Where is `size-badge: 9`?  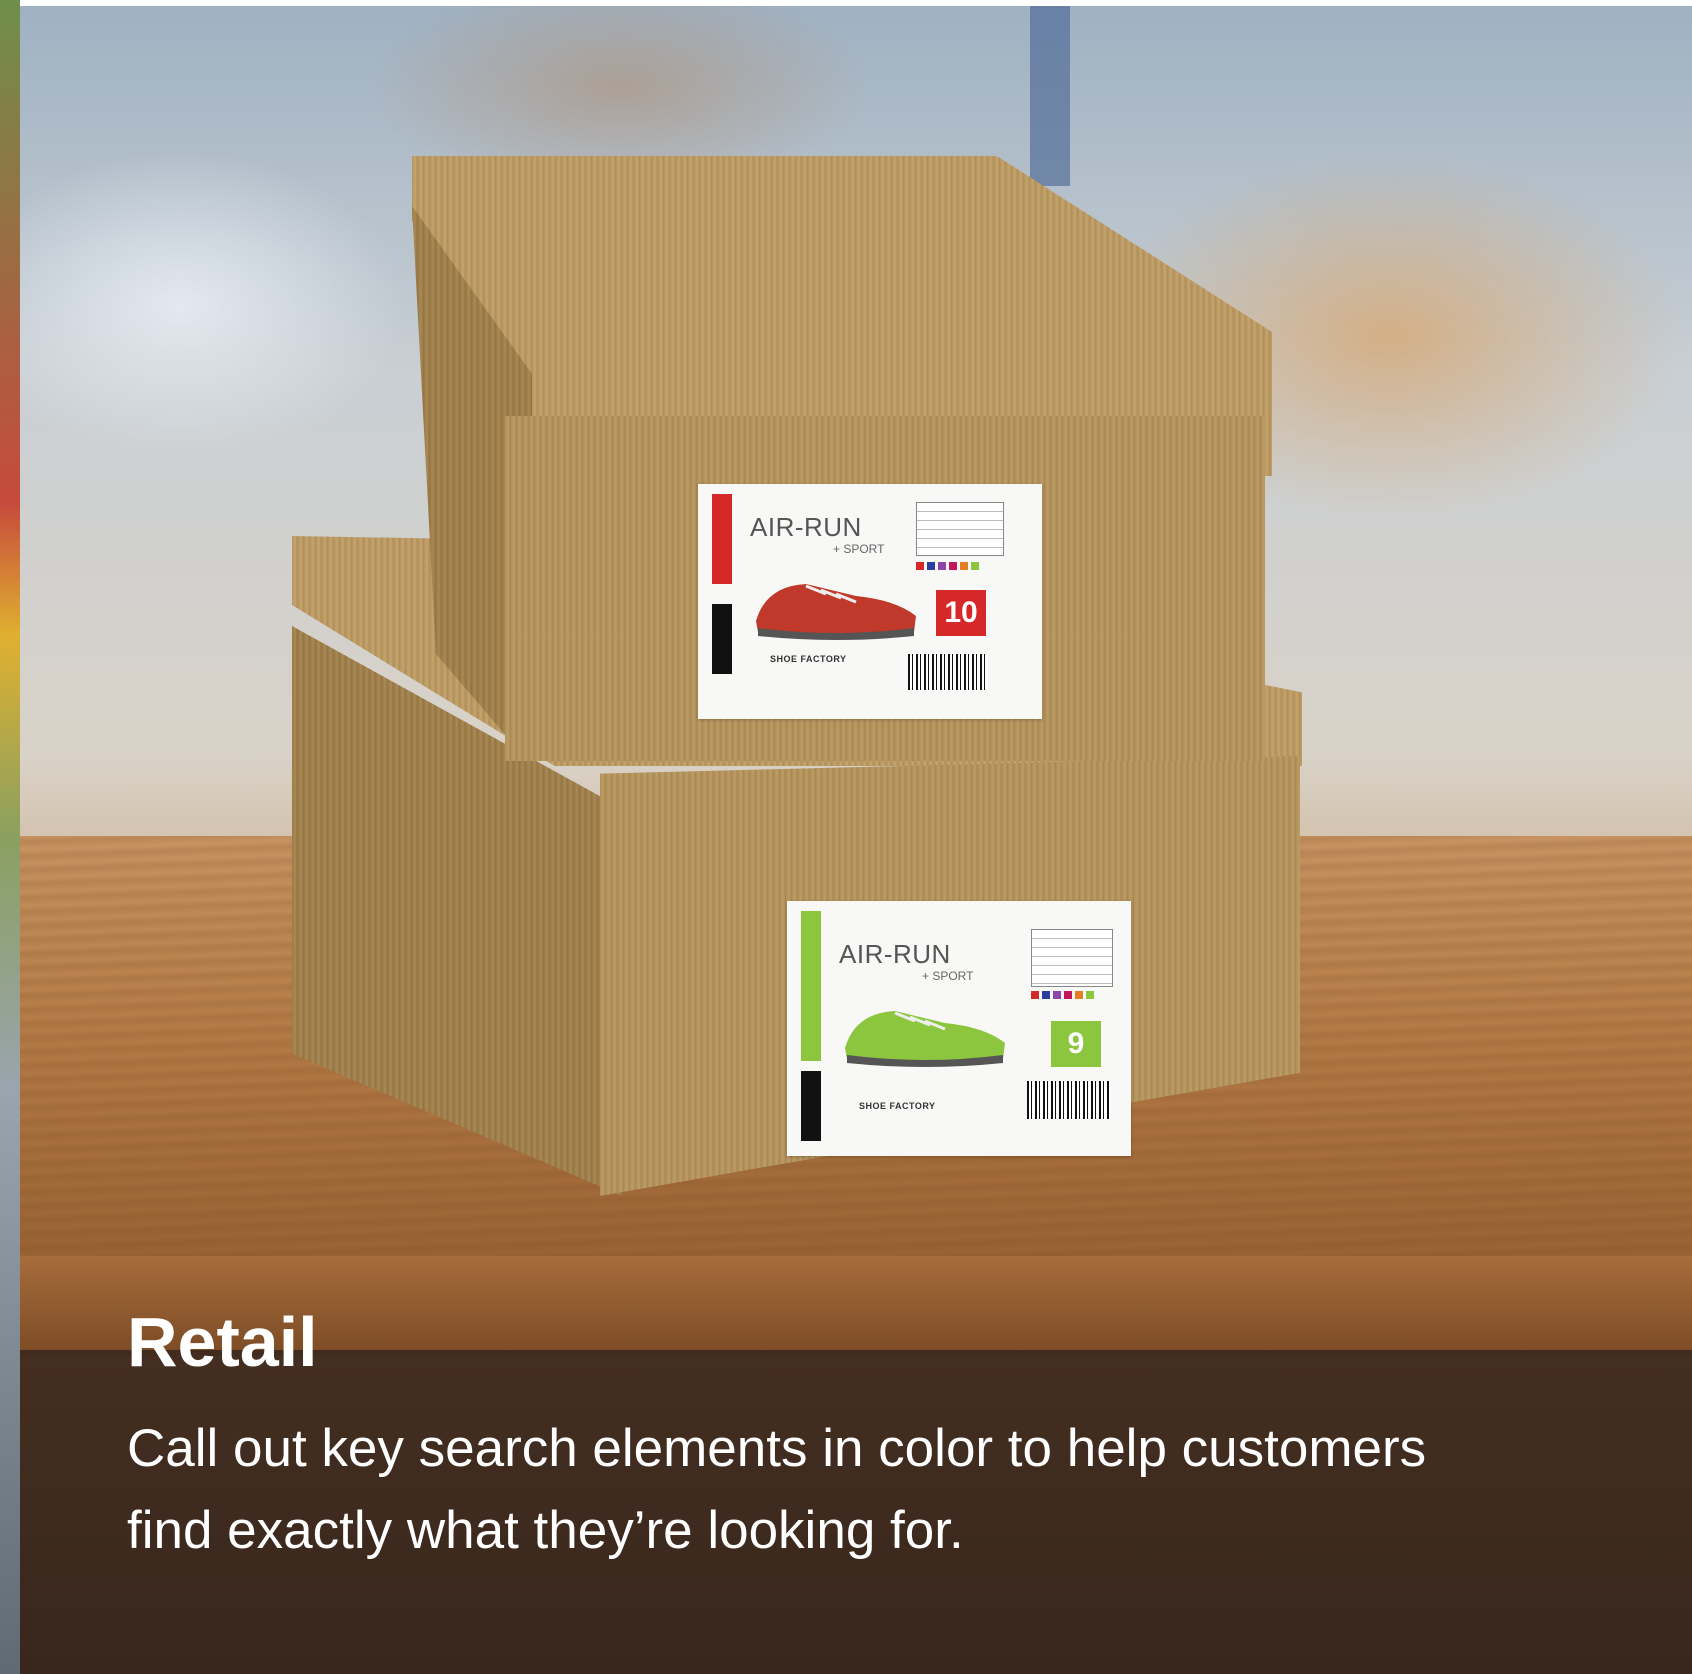 size-badge: 9 is located at coordinates (1076, 1044).